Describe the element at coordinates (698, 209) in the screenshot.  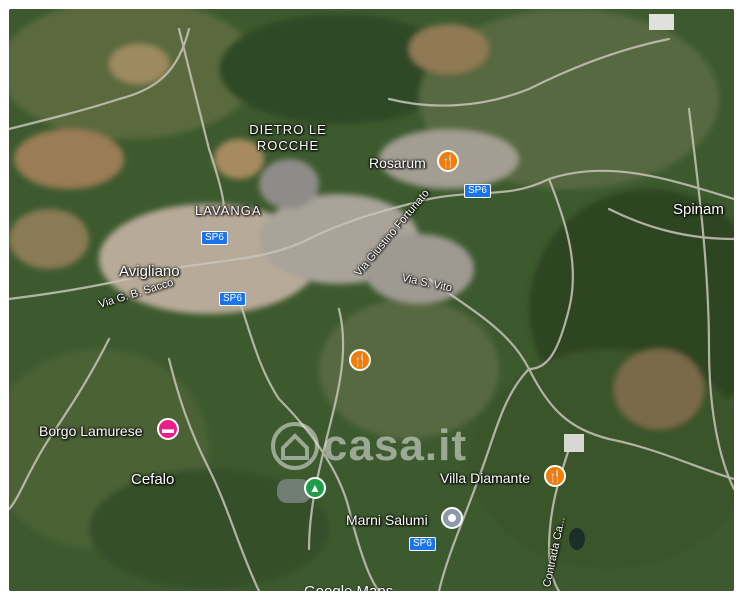
I see `place-label-spinama: Spinam` at that location.